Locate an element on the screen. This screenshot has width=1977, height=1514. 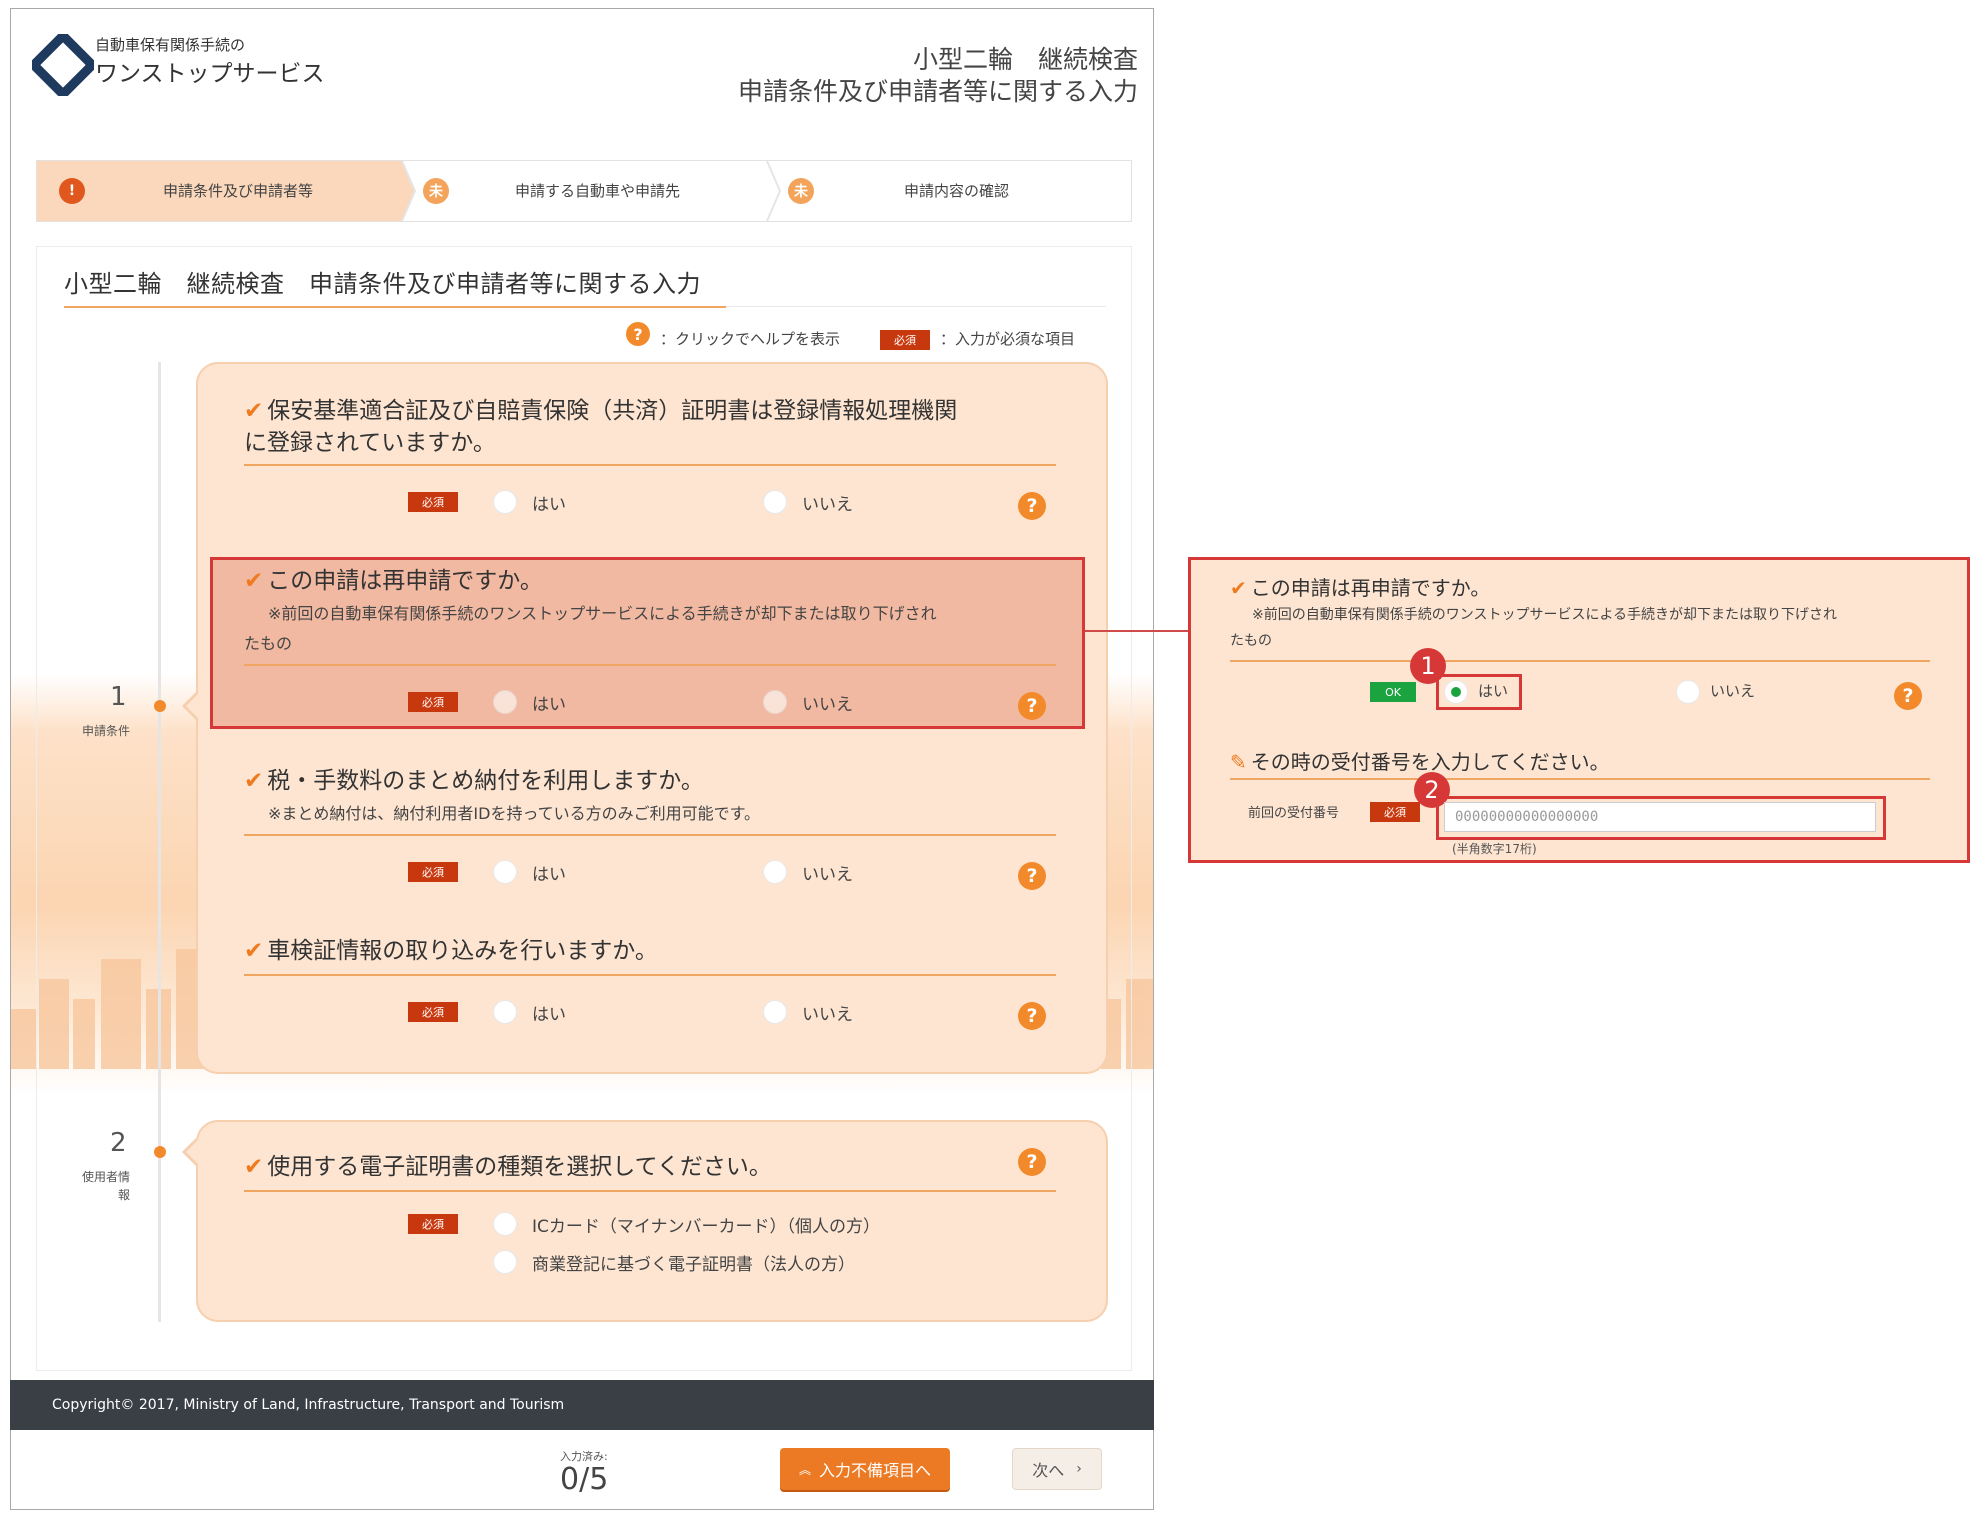
q2-yes-radio is located at coordinates (505, 702).